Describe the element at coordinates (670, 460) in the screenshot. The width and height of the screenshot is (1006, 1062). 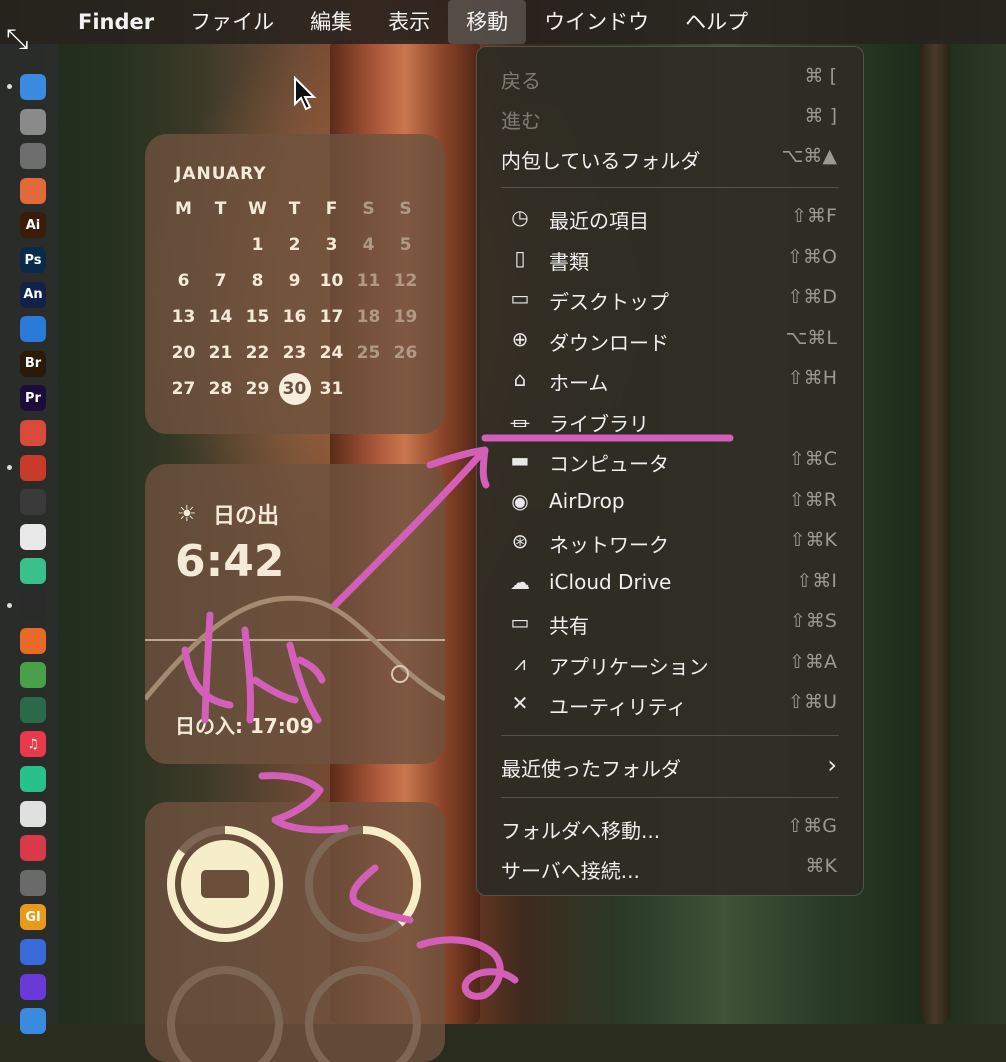
I see `menu-item-place: ▬ コンピュータ ⇧⌘C` at that location.